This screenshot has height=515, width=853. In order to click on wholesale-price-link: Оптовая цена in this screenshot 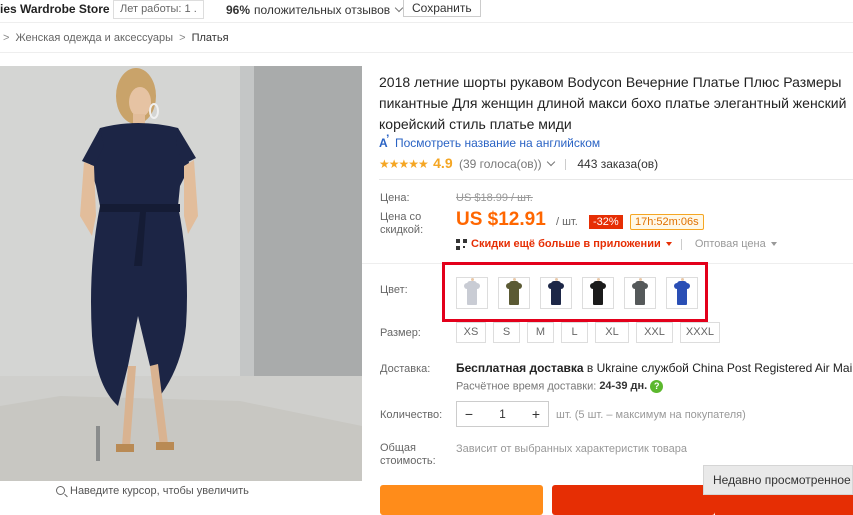, I will do `click(736, 244)`.